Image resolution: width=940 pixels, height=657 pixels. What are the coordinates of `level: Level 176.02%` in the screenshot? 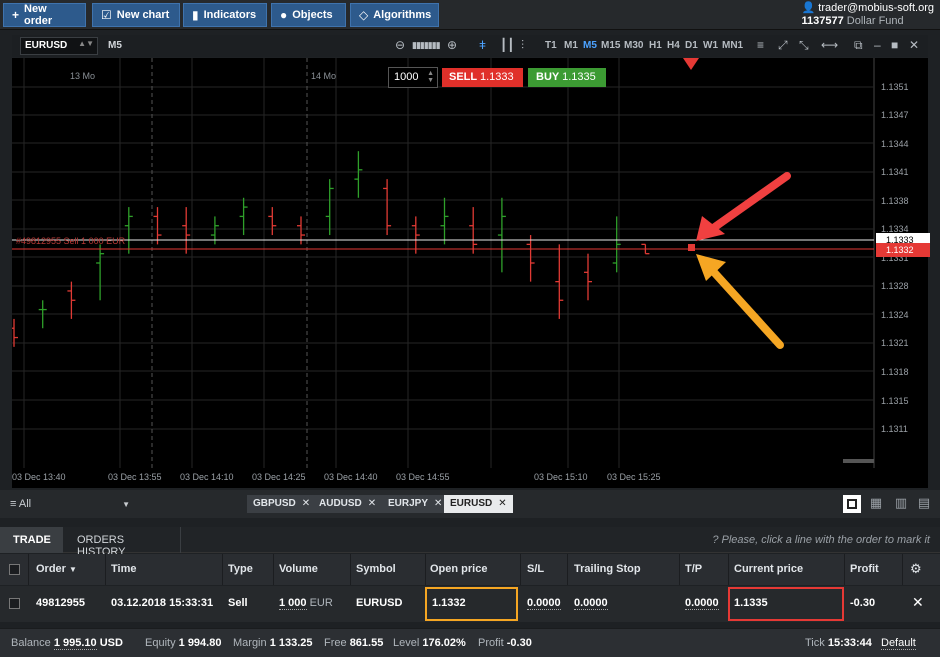 It's located at (429, 643).